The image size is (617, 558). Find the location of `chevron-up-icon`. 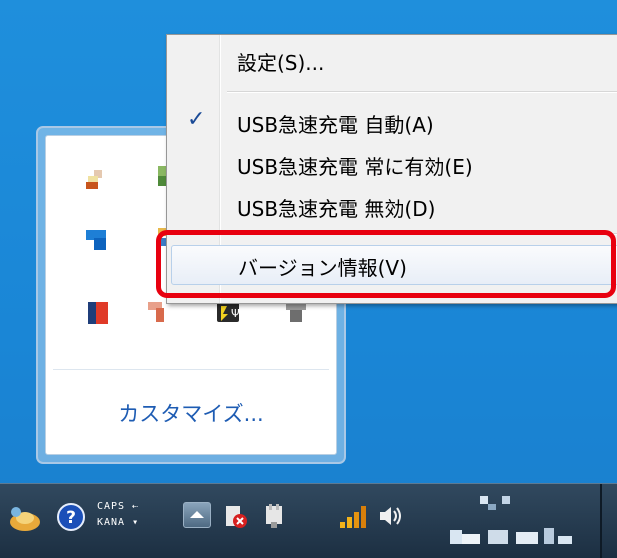

chevron-up-icon is located at coordinates (197, 514).